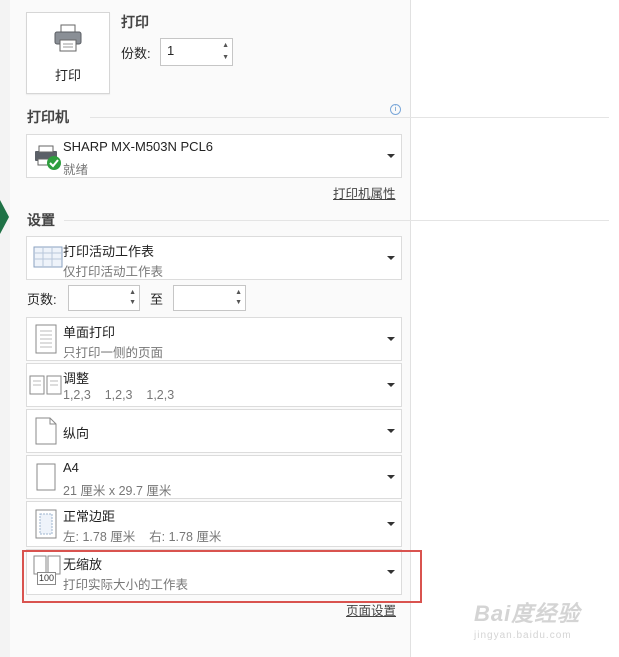  Describe the element at coordinates (67, 75) in the screenshot. I see `print-button-label: 打印` at that location.